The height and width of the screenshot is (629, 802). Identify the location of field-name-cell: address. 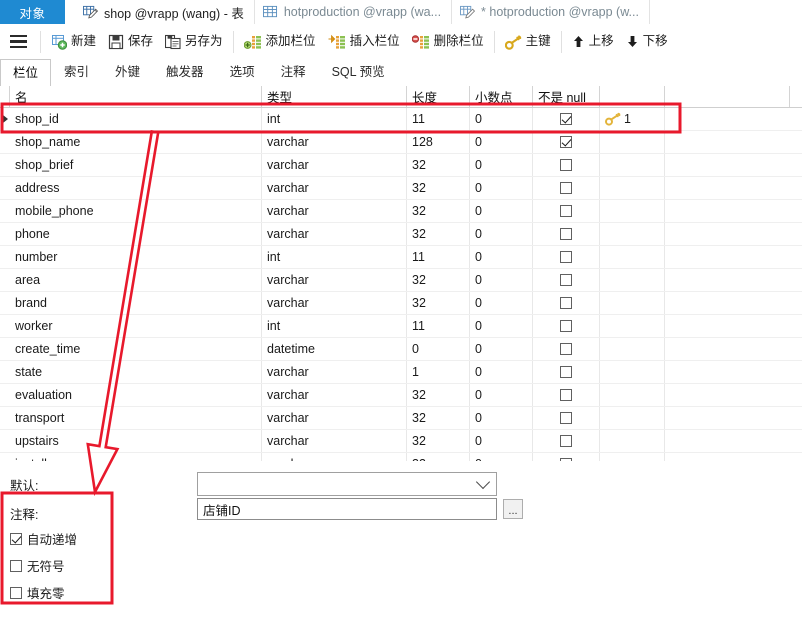
(136, 188).